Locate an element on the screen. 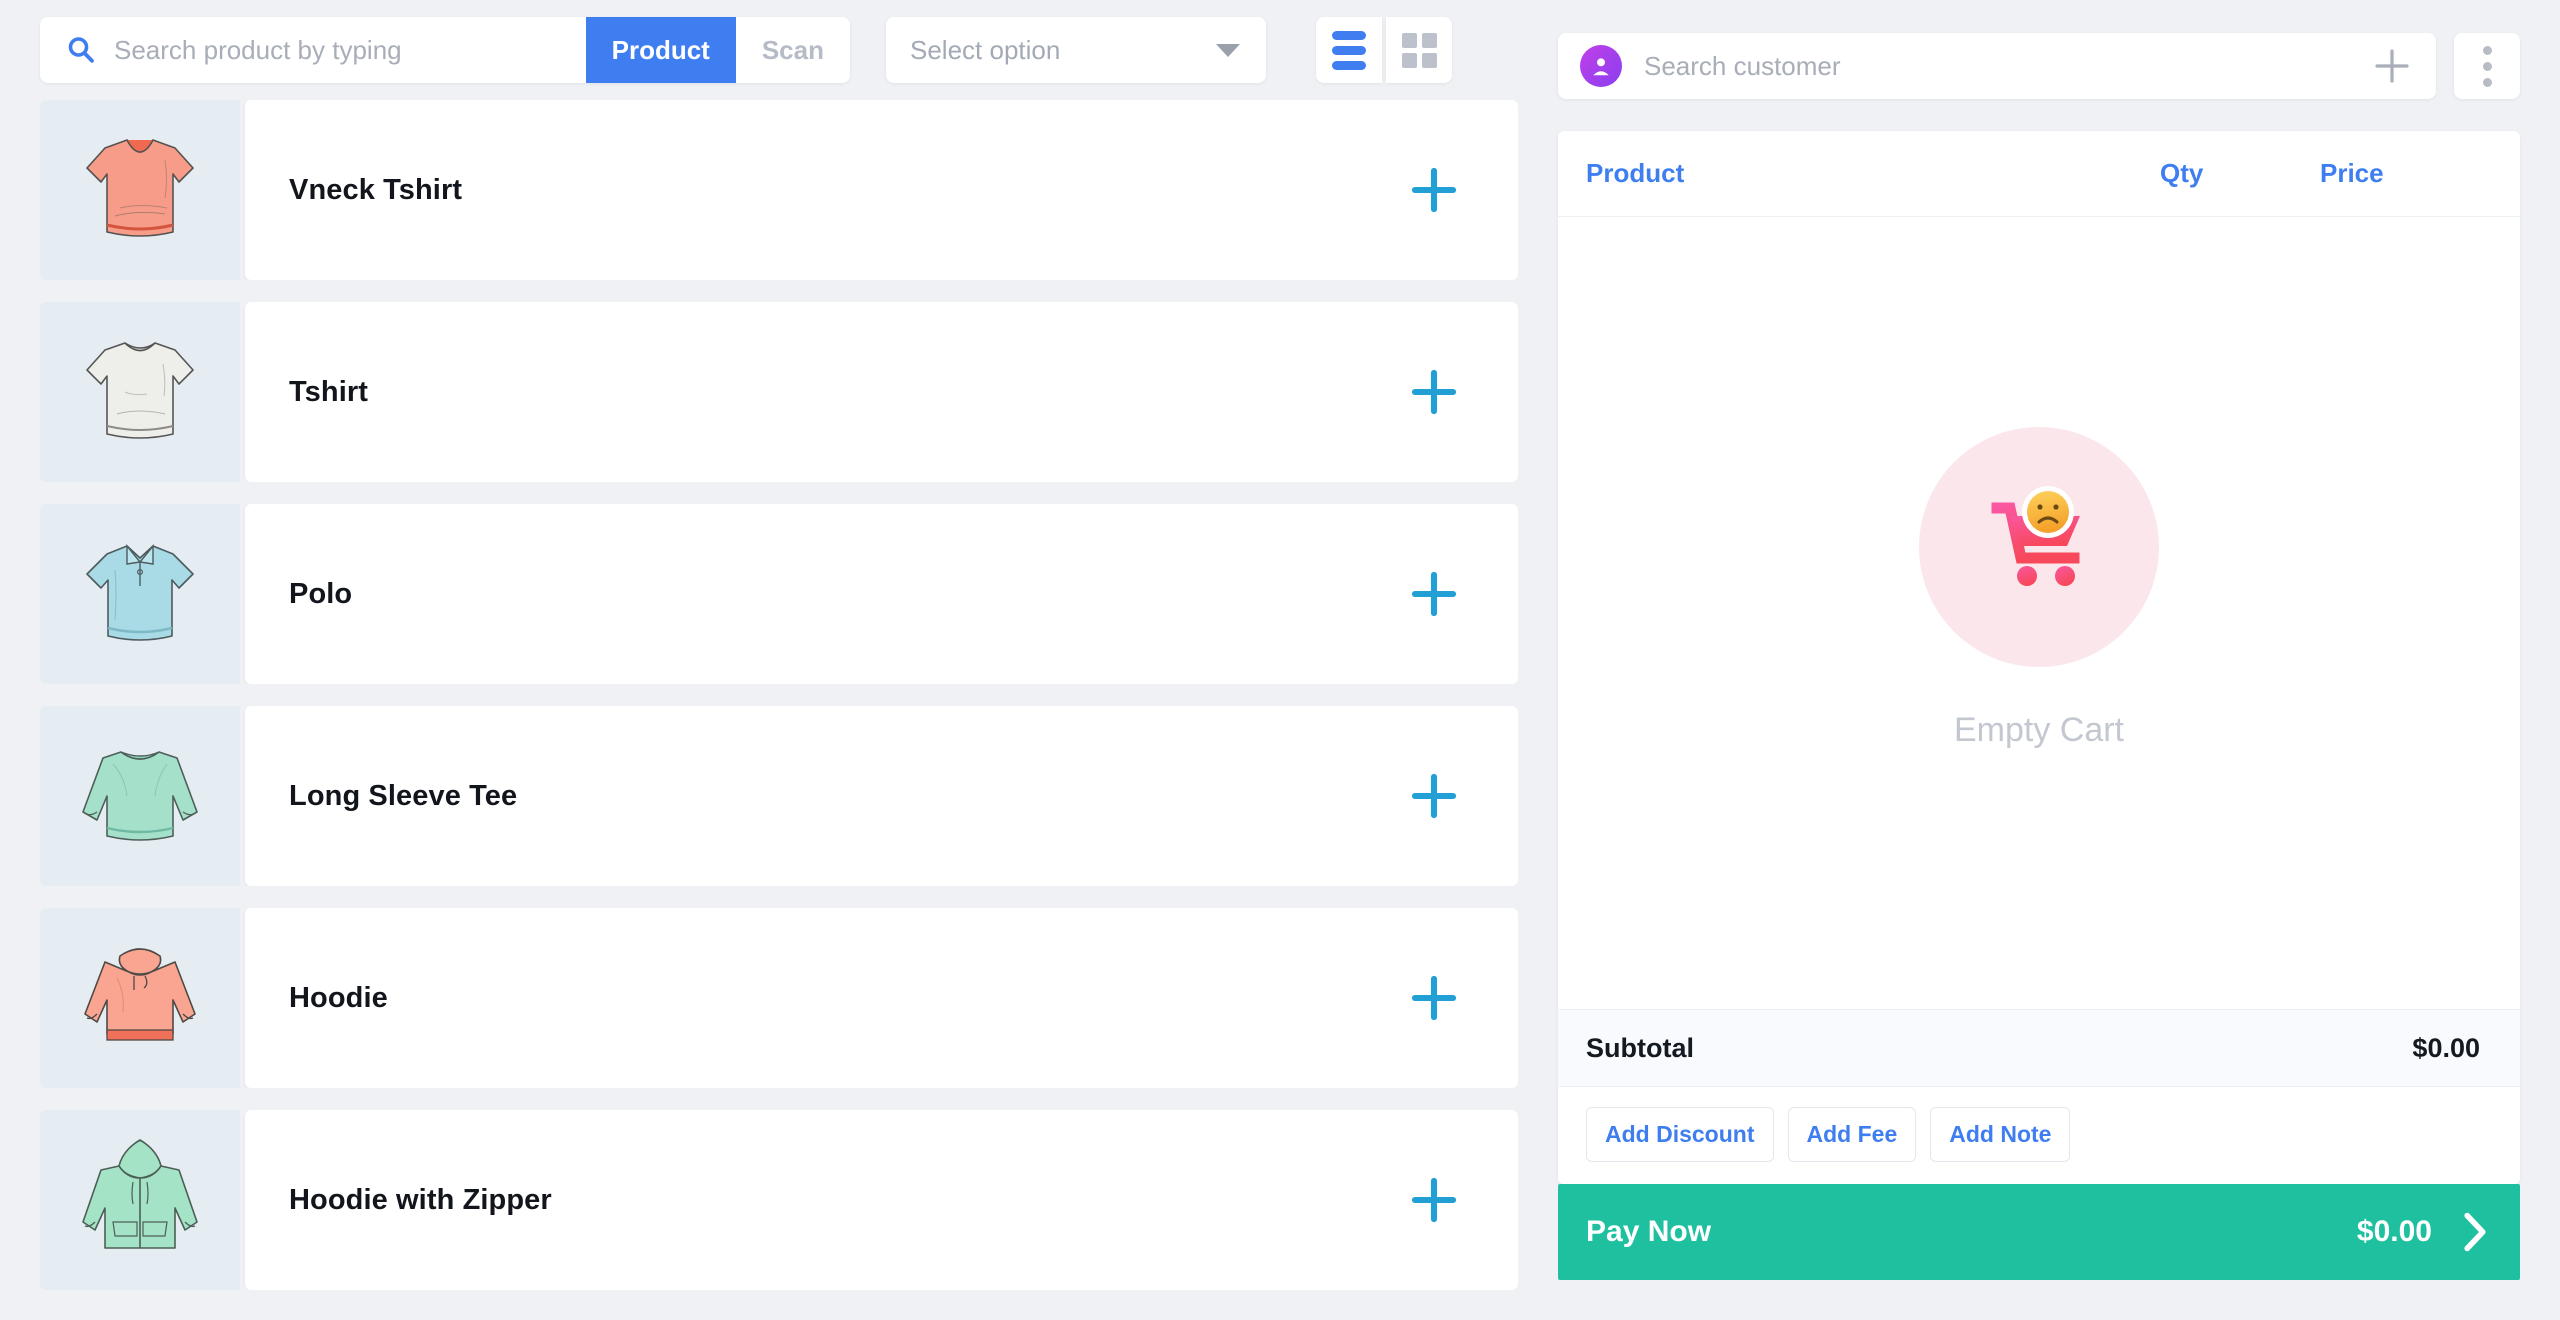 This screenshot has height=1320, width=2560. cart-column-qty: Qty is located at coordinates (2182, 173).